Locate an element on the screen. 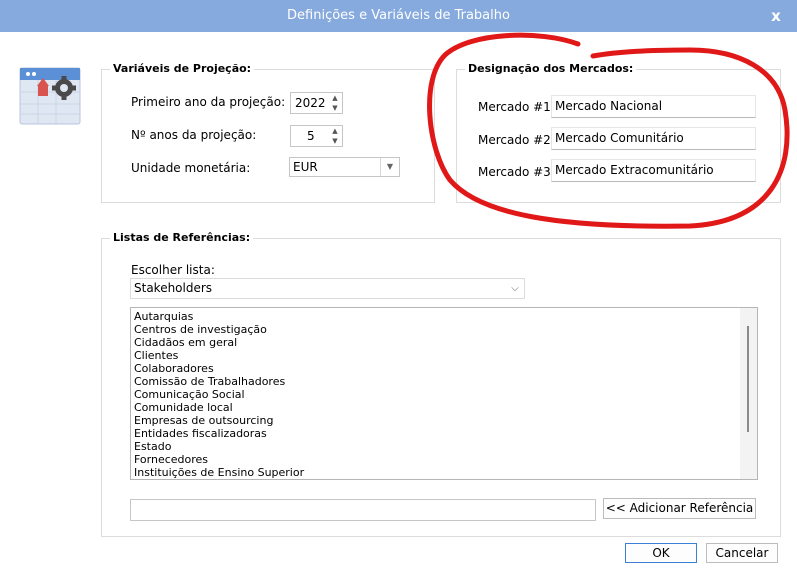  list-item: Cidadãos em geral is located at coordinates (444, 342).